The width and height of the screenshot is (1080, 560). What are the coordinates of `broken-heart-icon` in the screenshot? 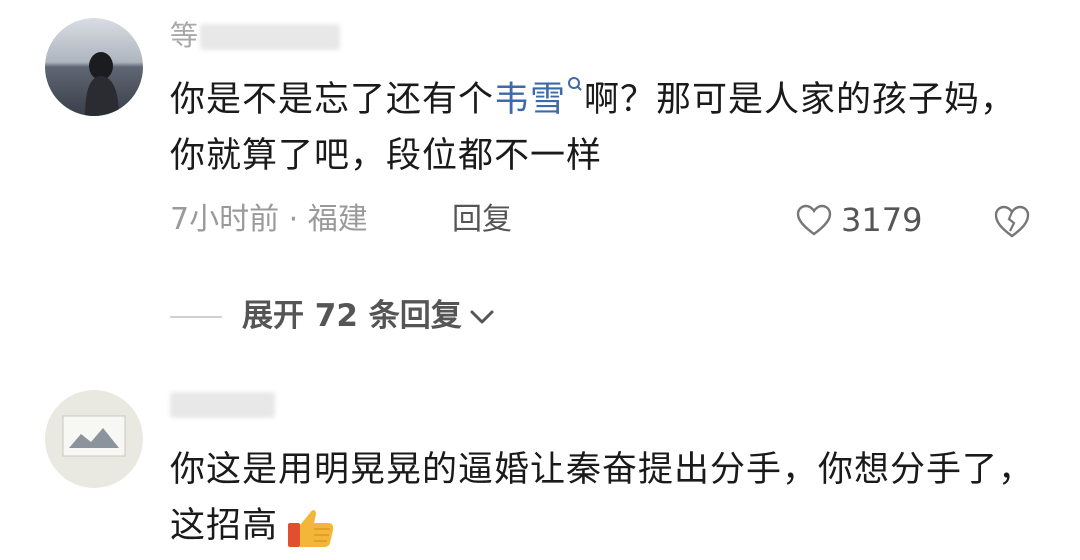 It's located at (1012, 221).